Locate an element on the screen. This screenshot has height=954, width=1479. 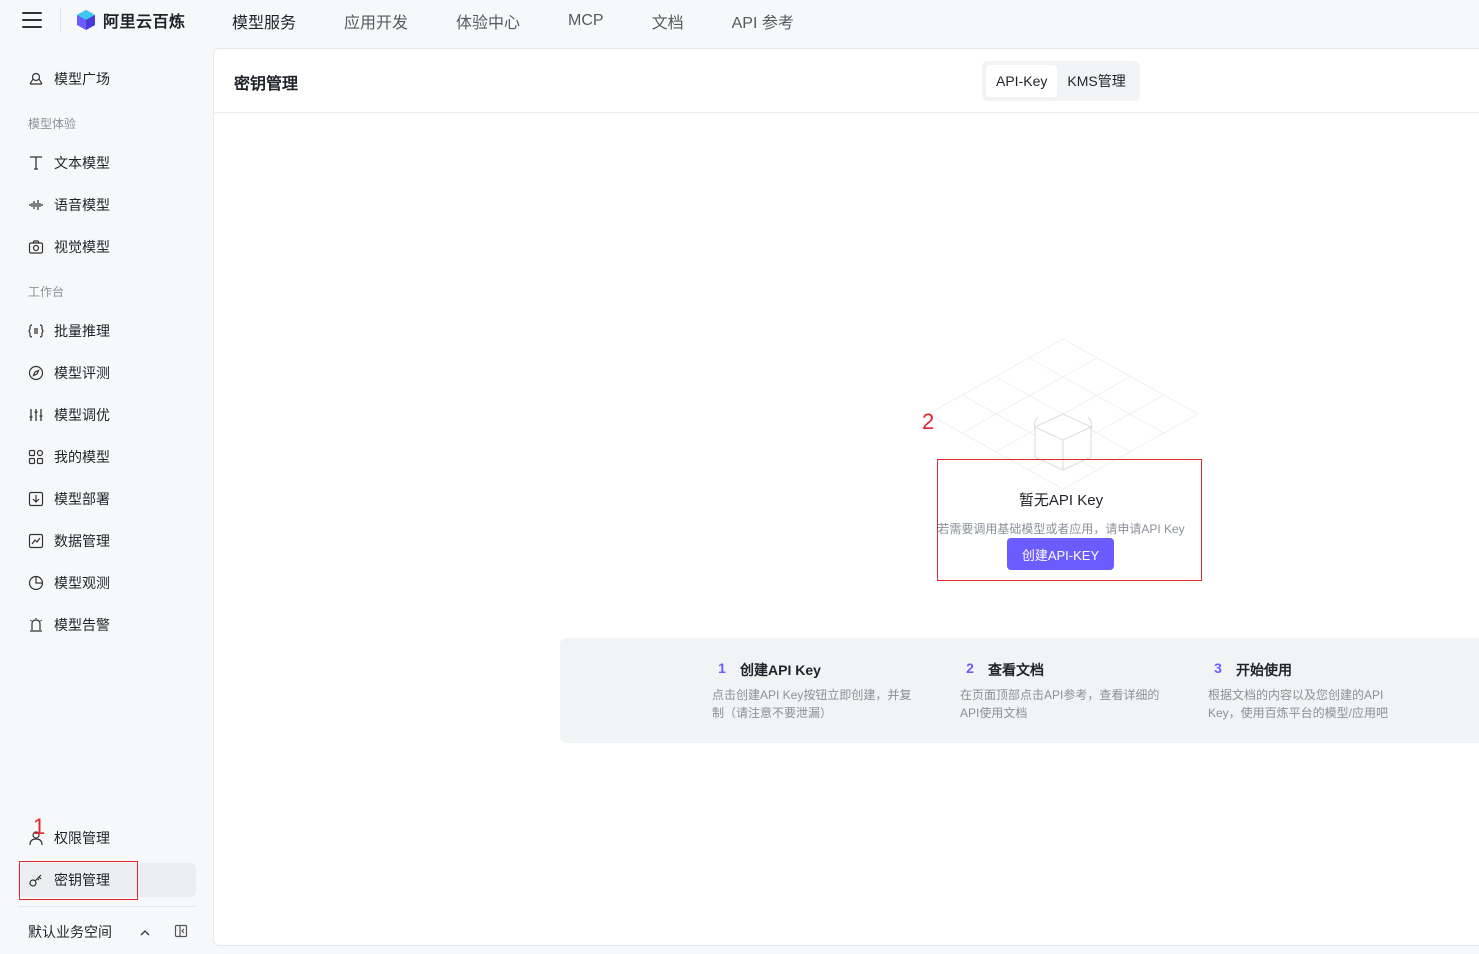
sidebar-item-batch-inference: 批量推理 is located at coordinates (107, 331).